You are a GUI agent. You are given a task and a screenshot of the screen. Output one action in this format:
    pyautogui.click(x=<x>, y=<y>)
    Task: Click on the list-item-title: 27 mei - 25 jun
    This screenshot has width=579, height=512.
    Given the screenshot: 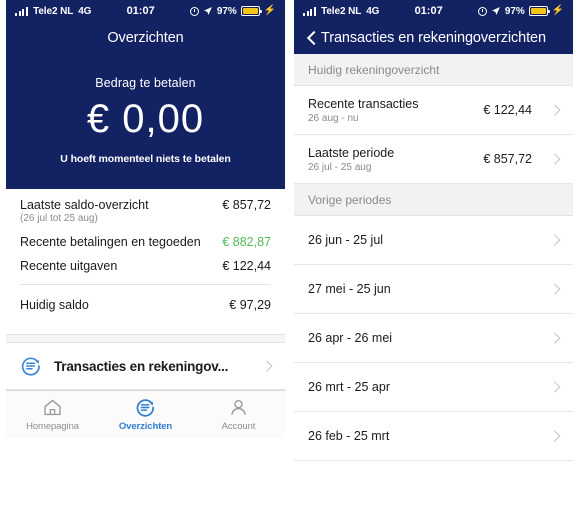 What is the action you would take?
    pyautogui.click(x=349, y=289)
    